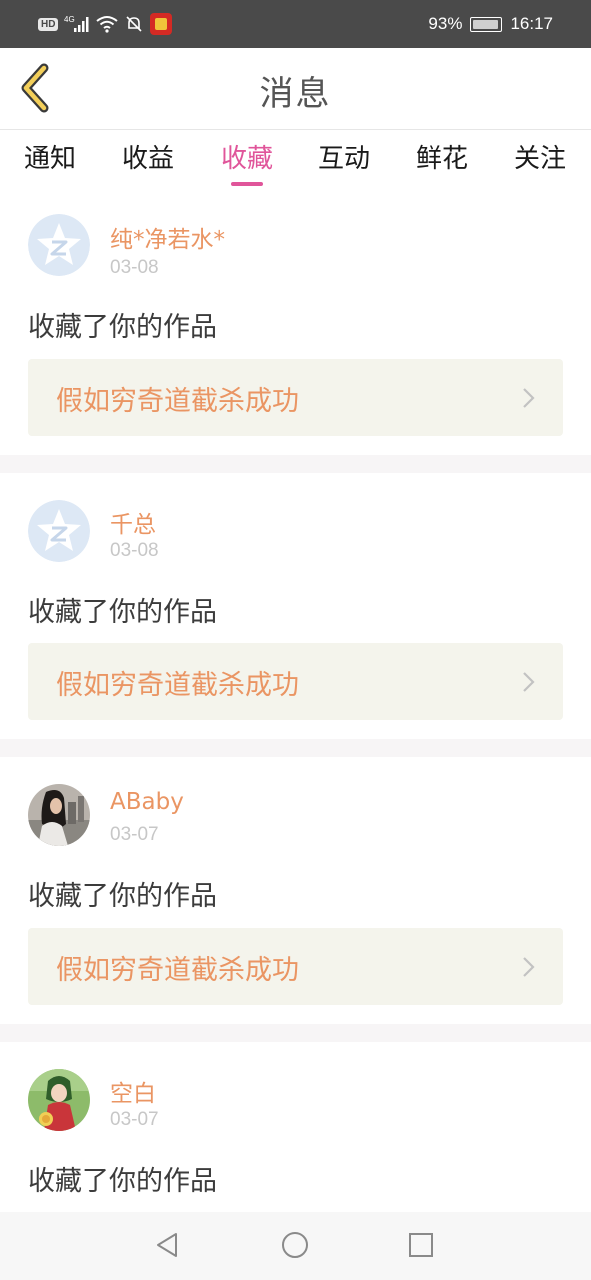  I want to click on hd-badge: HD, so click(48, 24).